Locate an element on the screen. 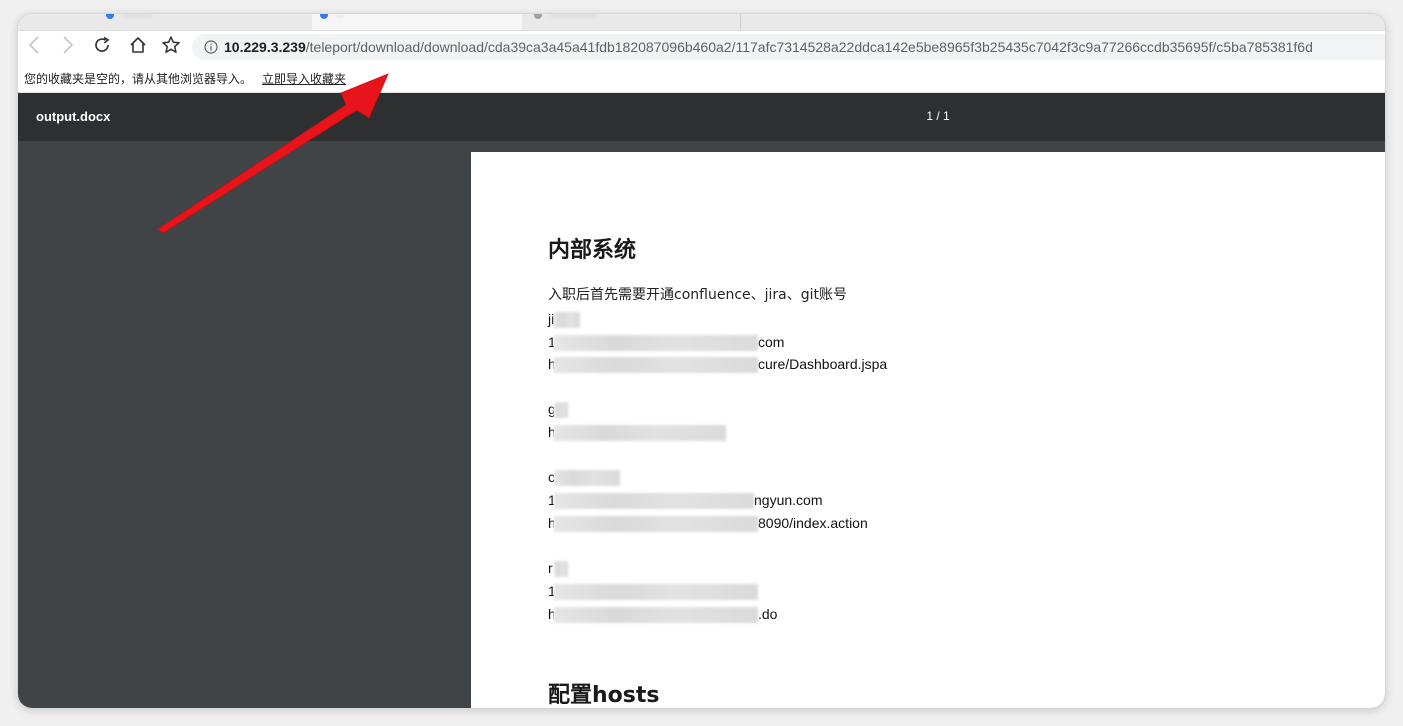  confluence-url-line: h 8090/index.action is located at coordinates (708, 524).